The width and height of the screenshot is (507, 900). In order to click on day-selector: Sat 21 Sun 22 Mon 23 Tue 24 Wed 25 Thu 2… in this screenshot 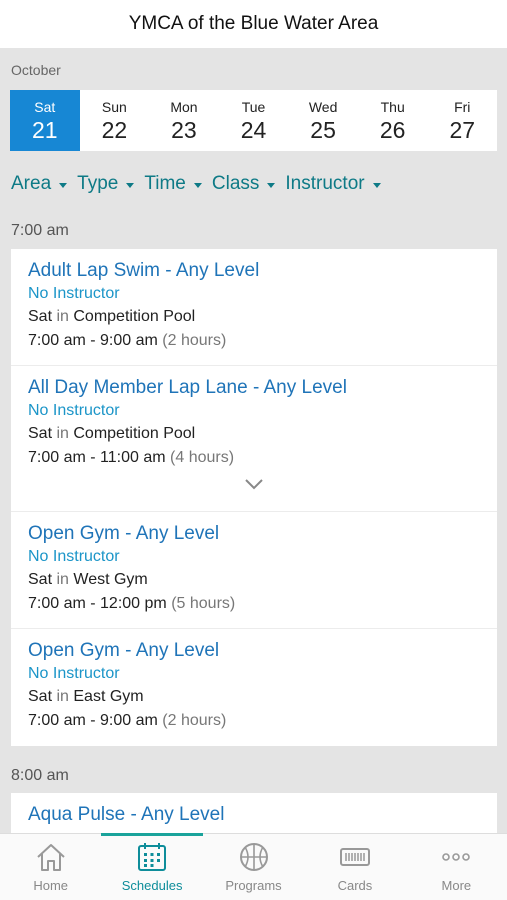, I will do `click(253, 120)`.